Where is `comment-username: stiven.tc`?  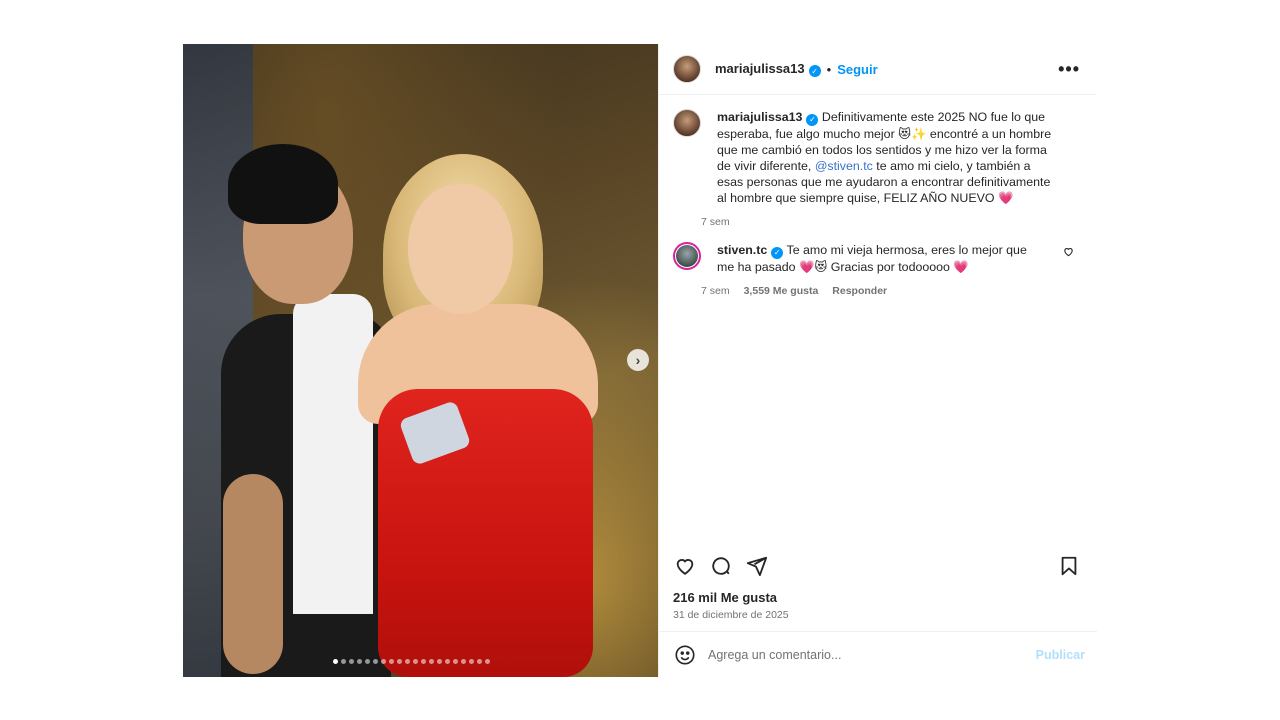
comment-username: stiven.tc is located at coordinates (742, 250).